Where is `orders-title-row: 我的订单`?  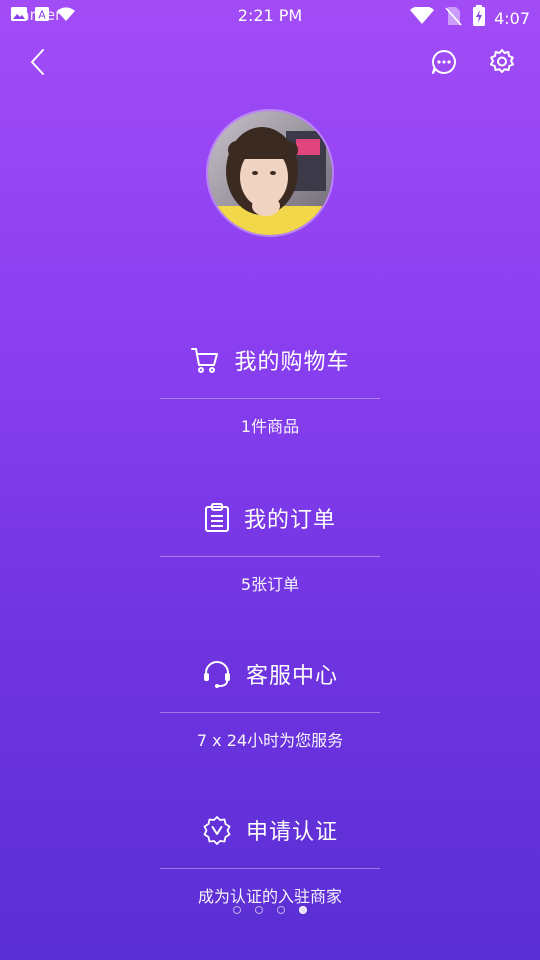 orders-title-row: 我的订单 is located at coordinates (270, 518).